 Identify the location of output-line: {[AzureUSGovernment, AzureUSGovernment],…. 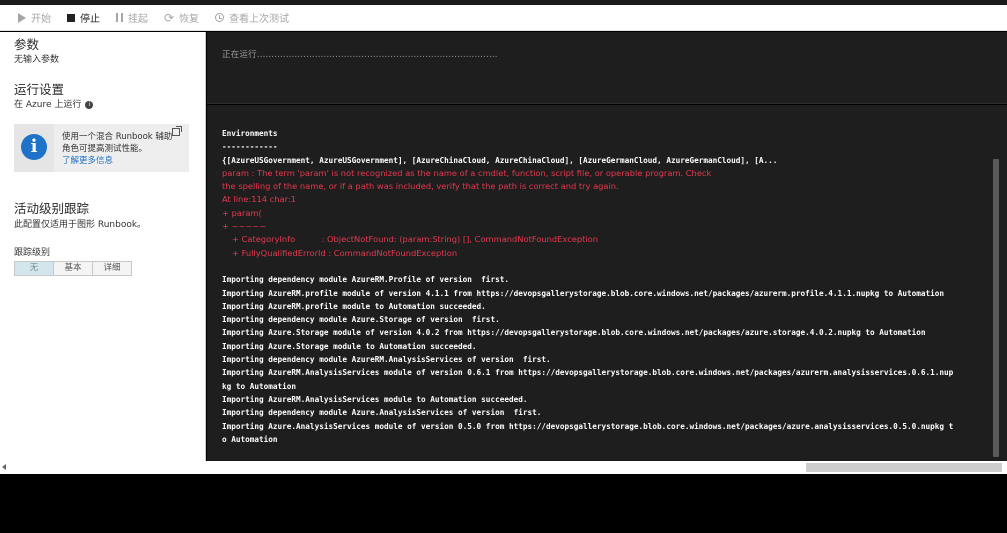
(500, 160).